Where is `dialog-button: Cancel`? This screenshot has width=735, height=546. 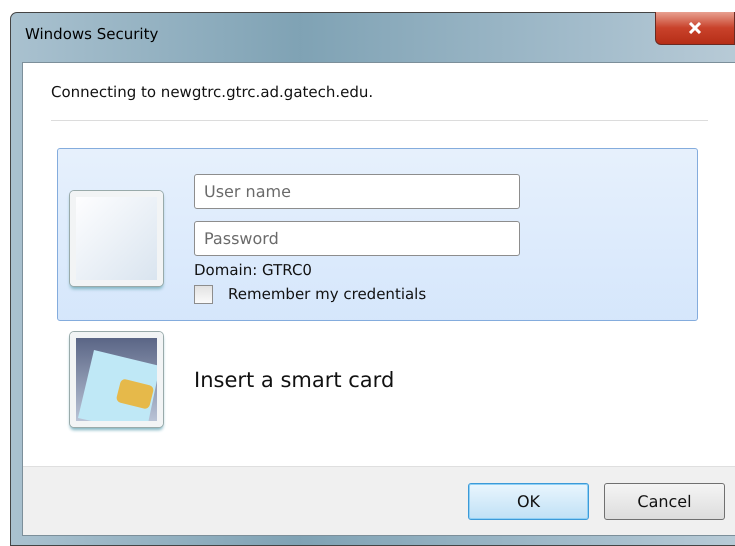
dialog-button: Cancel is located at coordinates (664, 501).